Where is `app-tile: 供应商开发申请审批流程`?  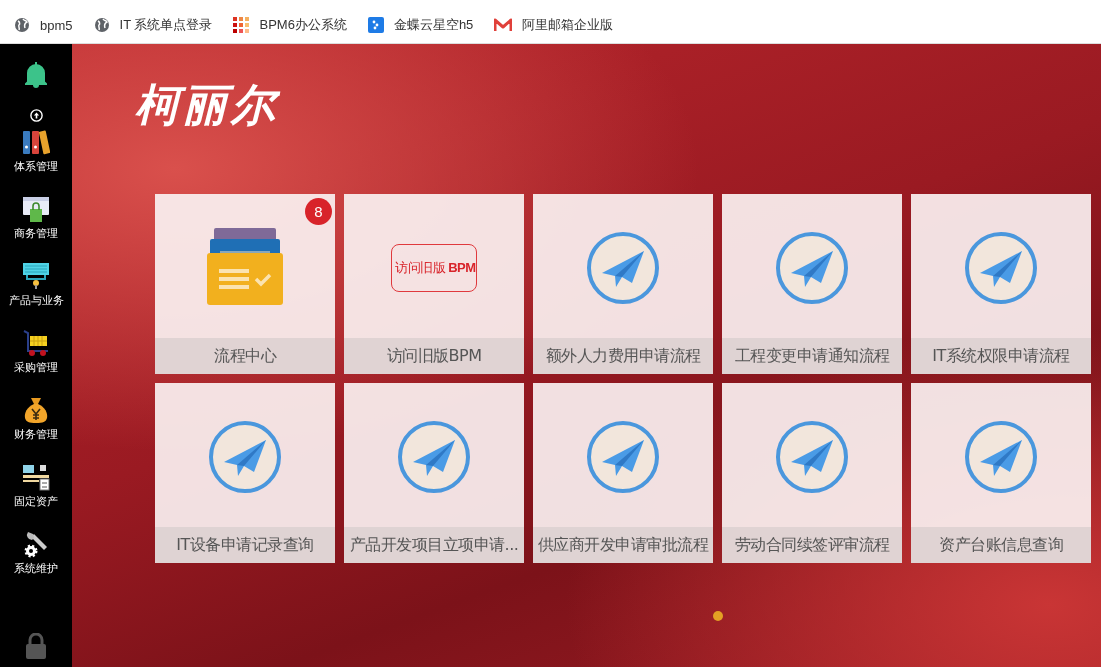
app-tile: 供应商开发申请审批流程 is located at coordinates (623, 473).